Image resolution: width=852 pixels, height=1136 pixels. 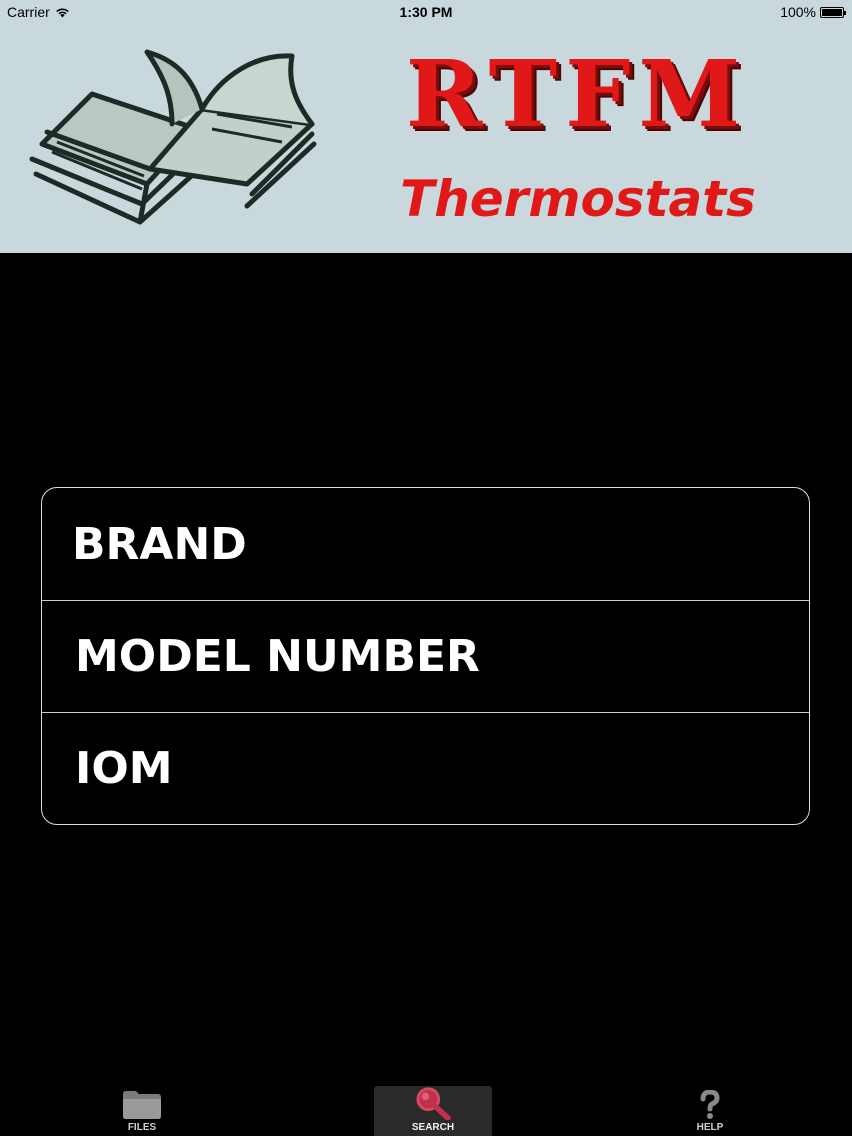 I want to click on tab-search-label: SEARCH, so click(x=433, y=1127).